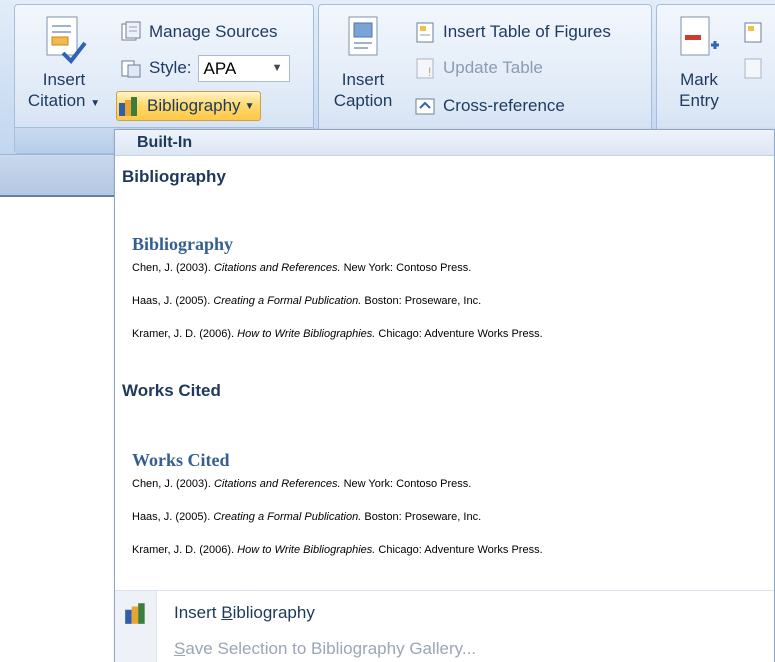  Describe the element at coordinates (60, 176) in the screenshot. I see `ribbon-bottom-strip` at that location.